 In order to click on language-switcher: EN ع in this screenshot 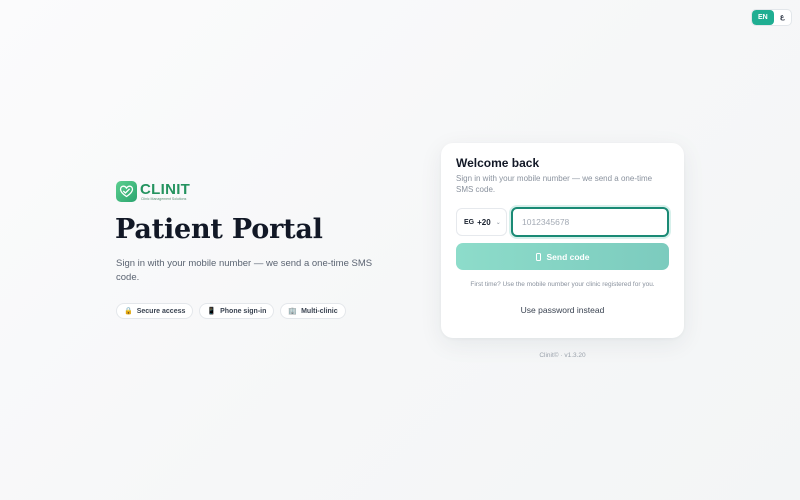, I will do `click(771, 17)`.